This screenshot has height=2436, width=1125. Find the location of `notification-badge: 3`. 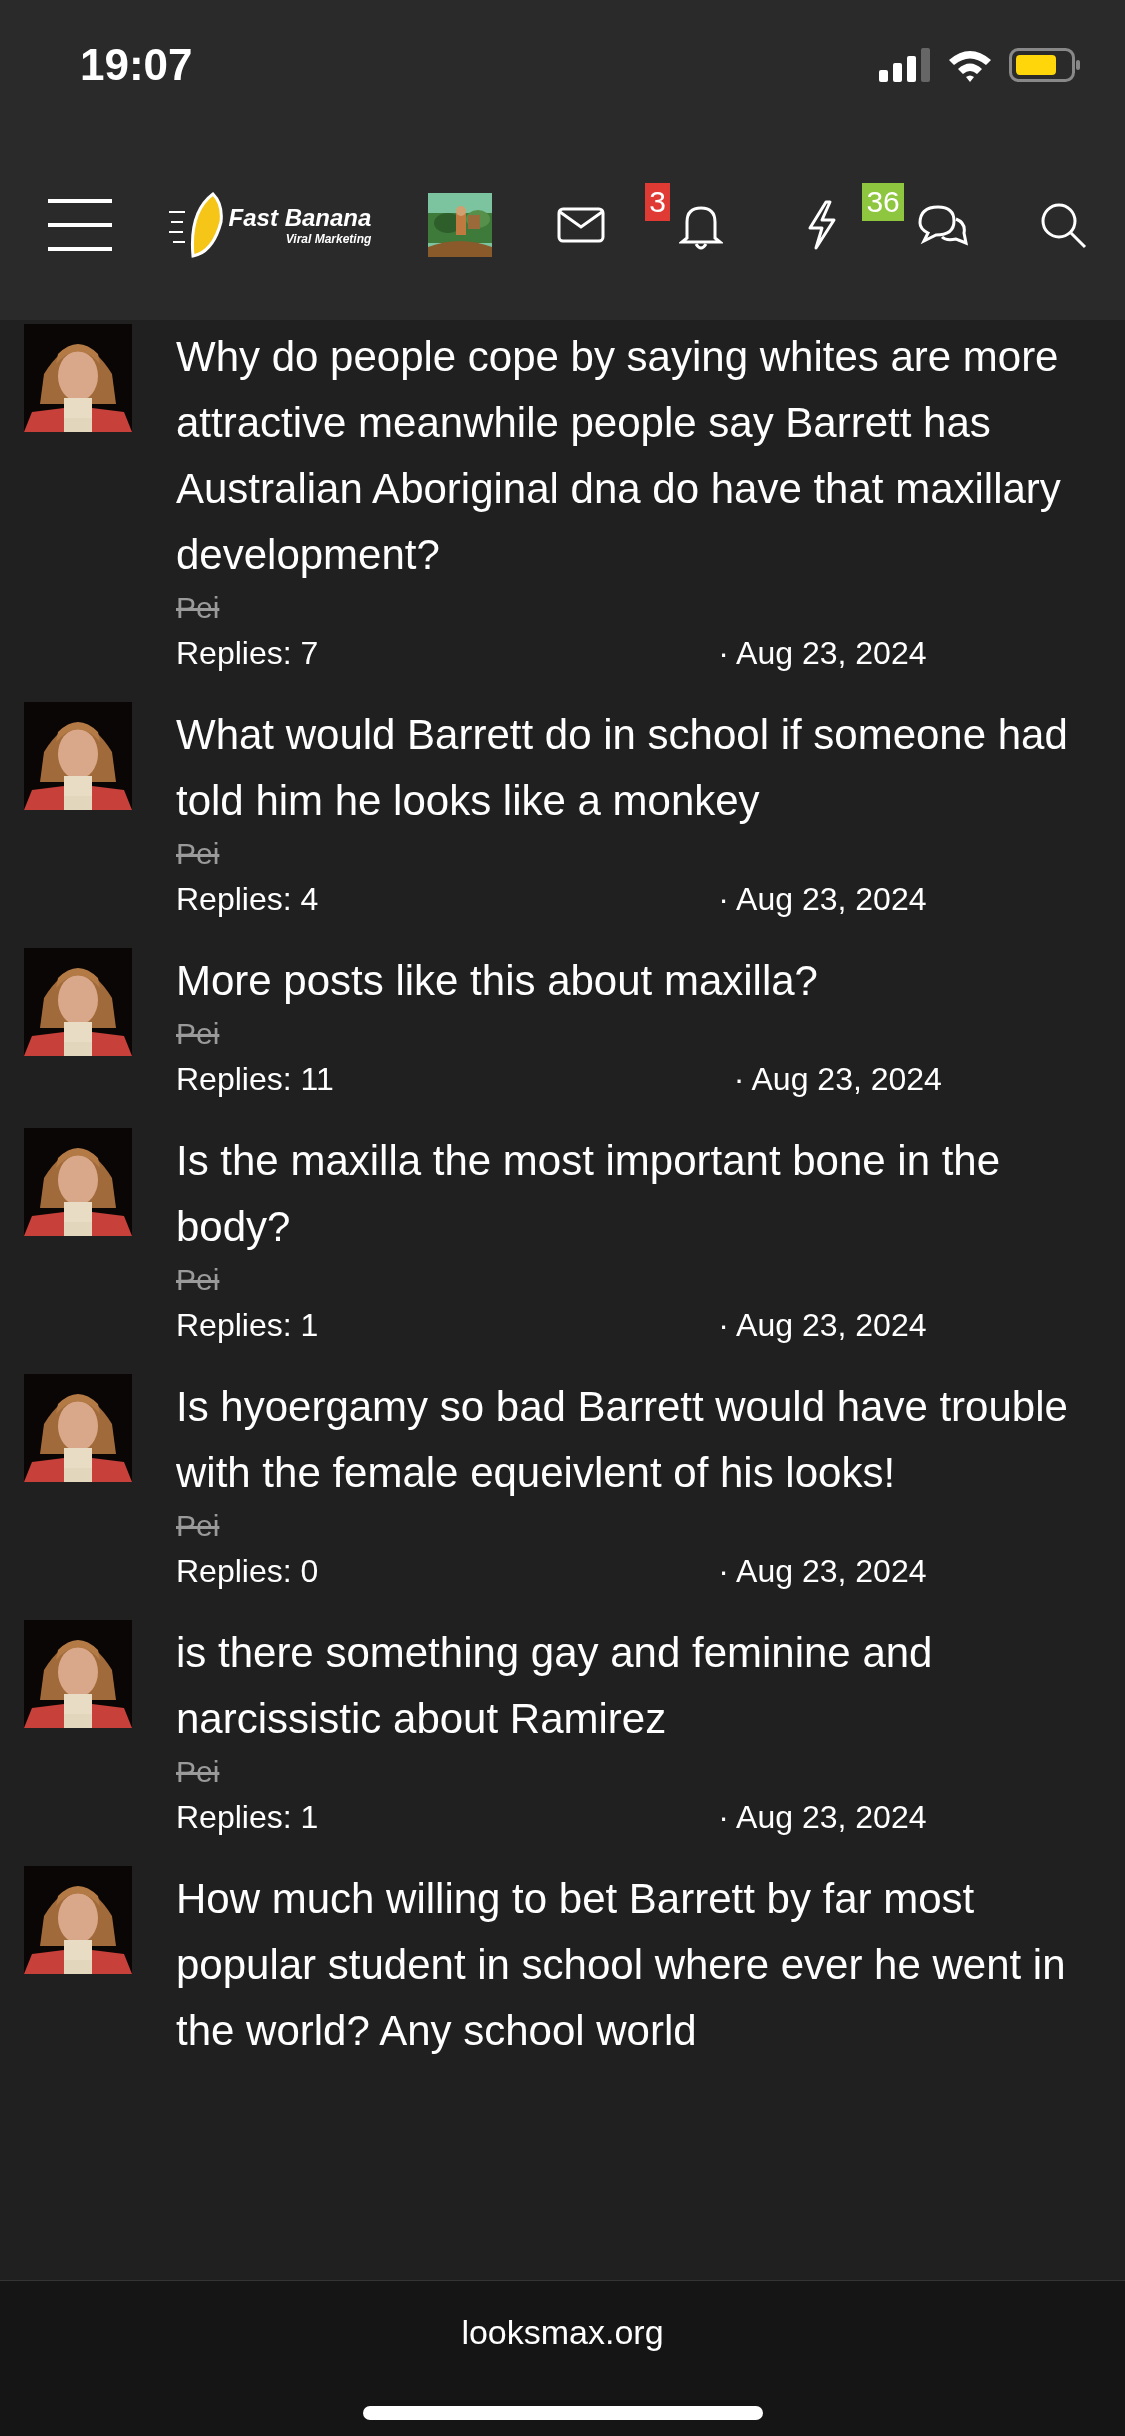

notification-badge: 3 is located at coordinates (657, 202).